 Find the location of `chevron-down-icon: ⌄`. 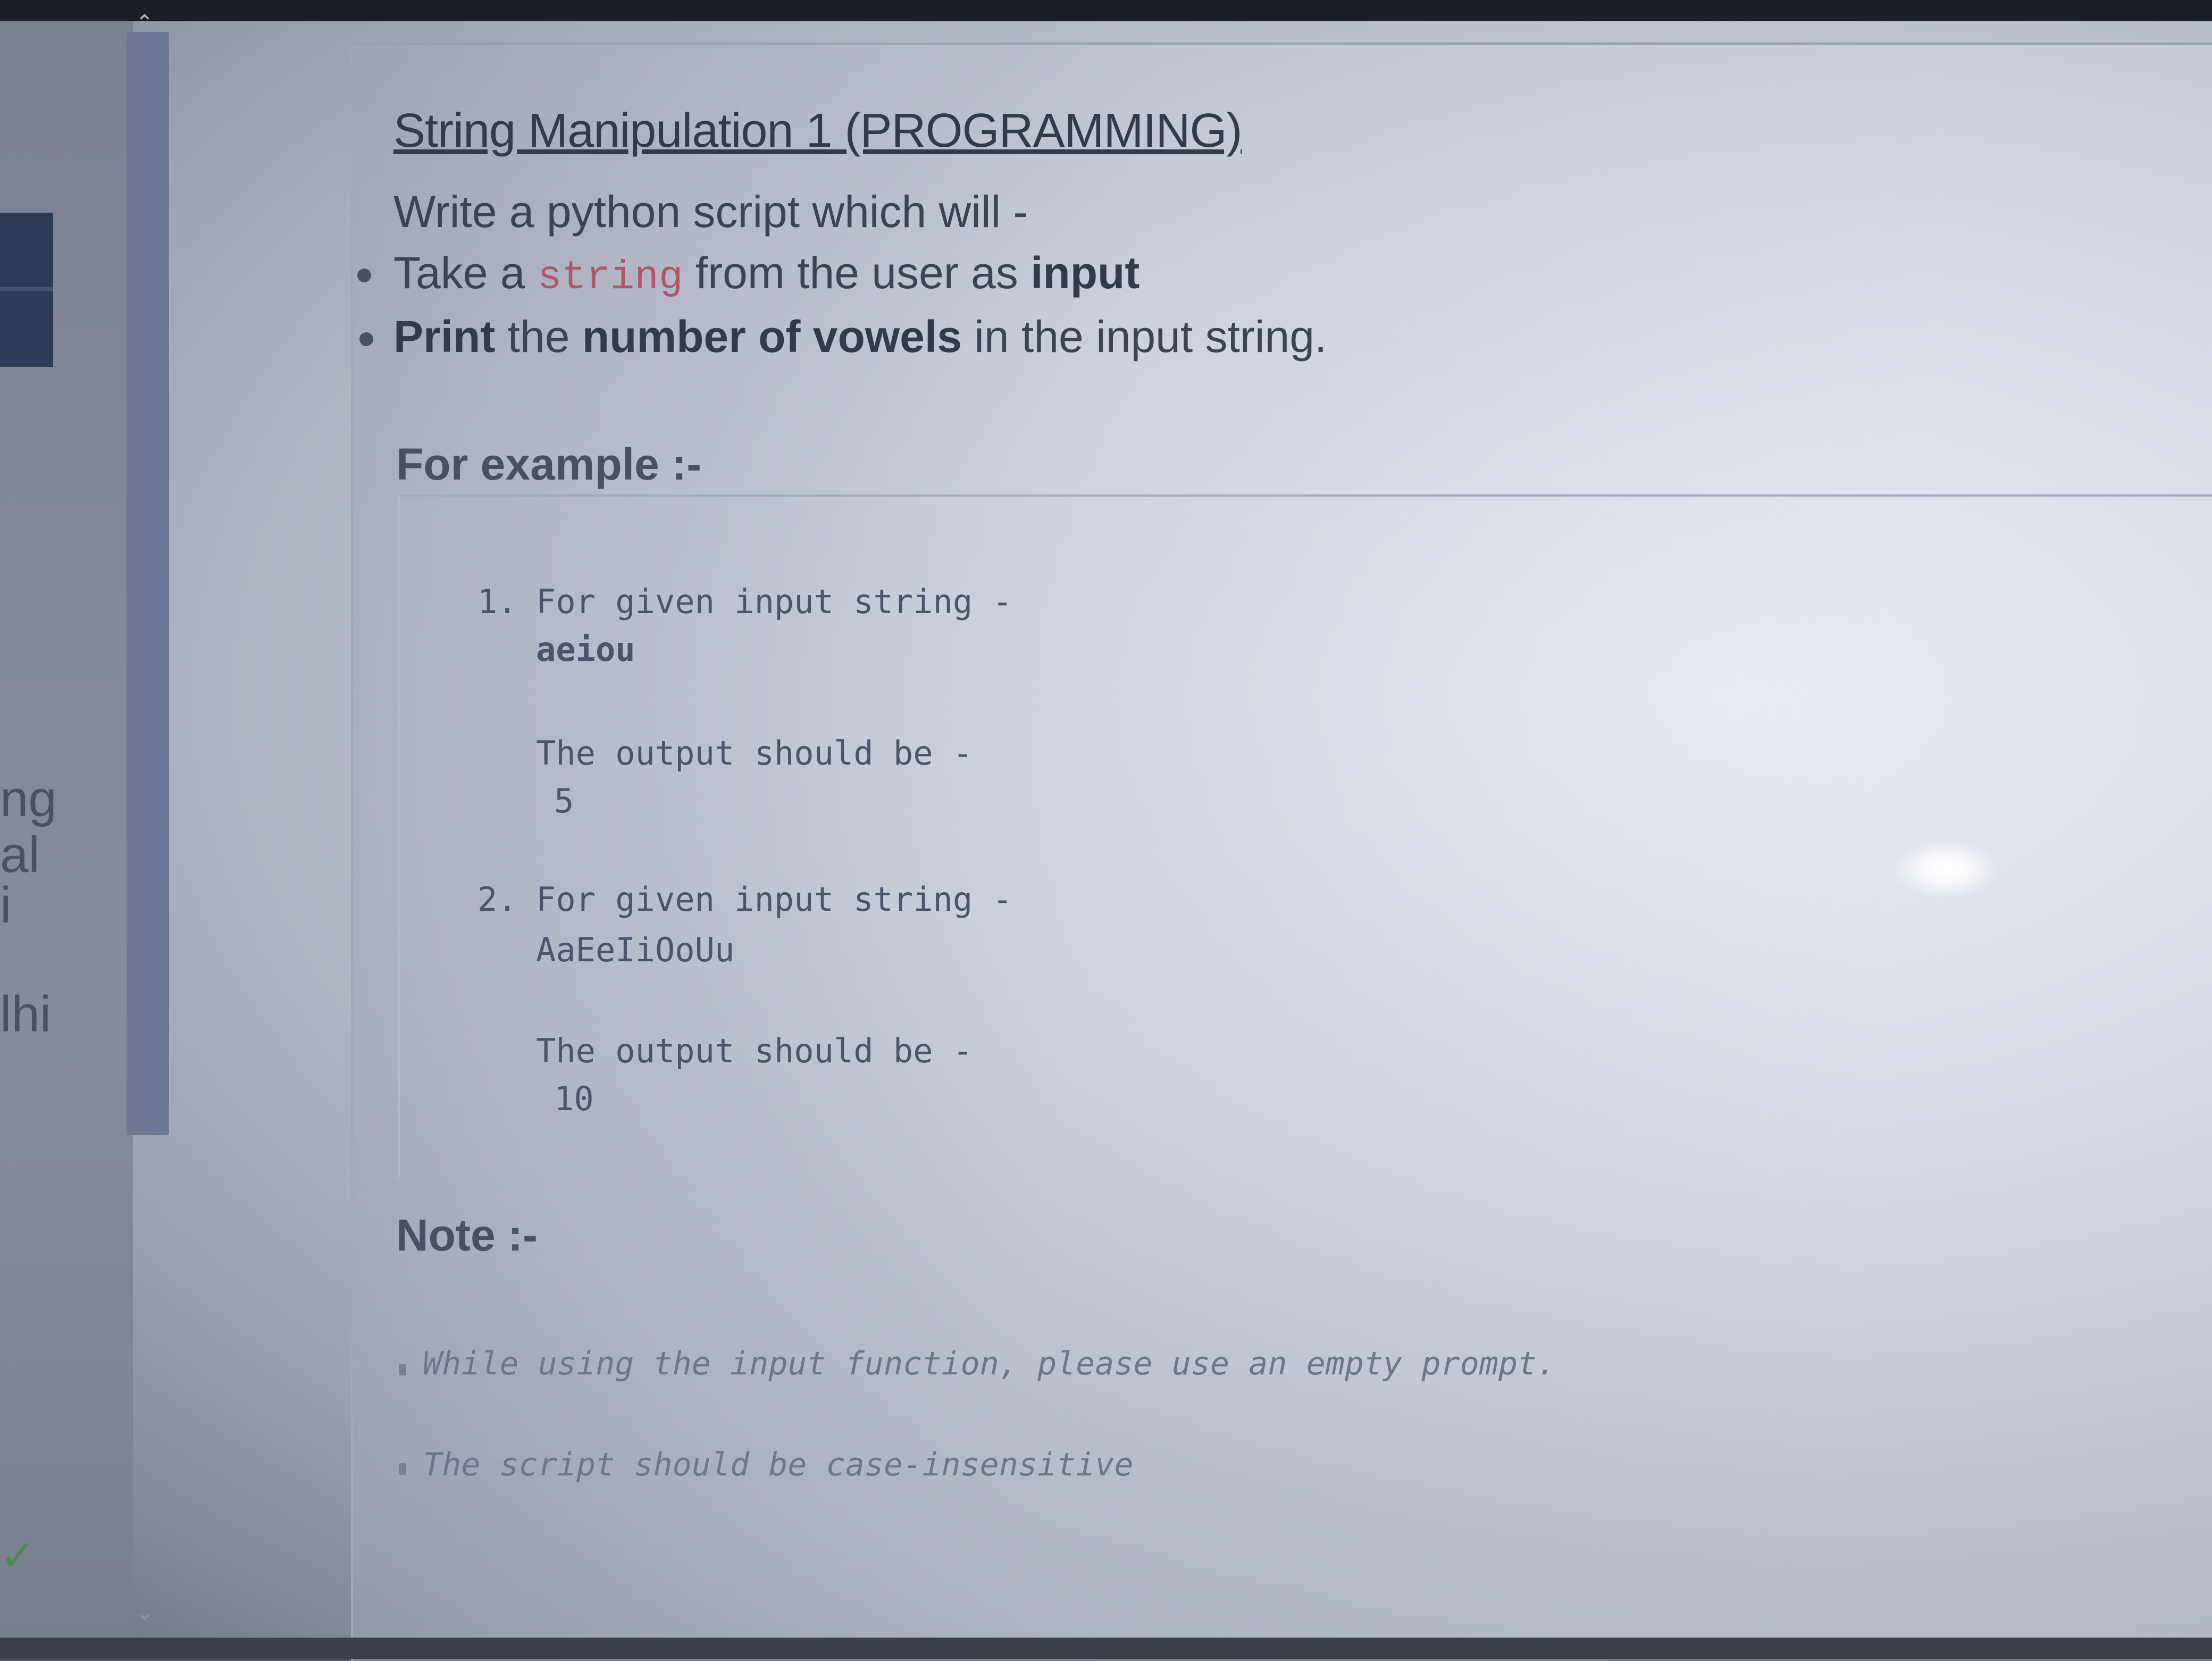

chevron-down-icon: ⌄ is located at coordinates (146, 1612).